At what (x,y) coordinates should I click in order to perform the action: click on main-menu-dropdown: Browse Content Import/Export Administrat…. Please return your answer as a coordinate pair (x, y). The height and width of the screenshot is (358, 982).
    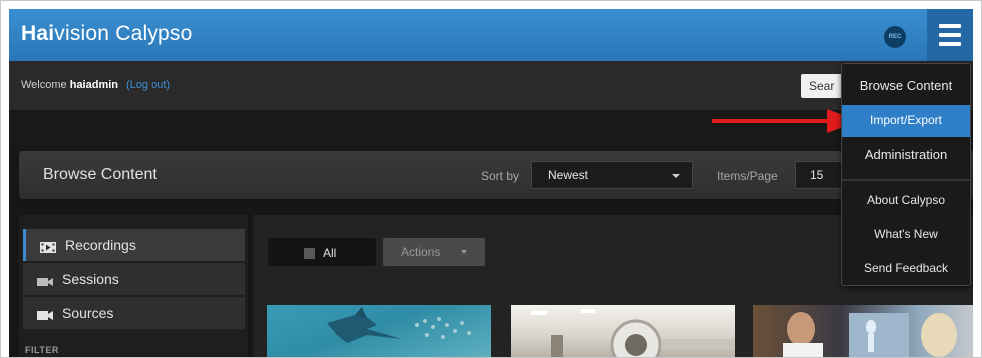
    Looking at the image, I should click on (906, 174).